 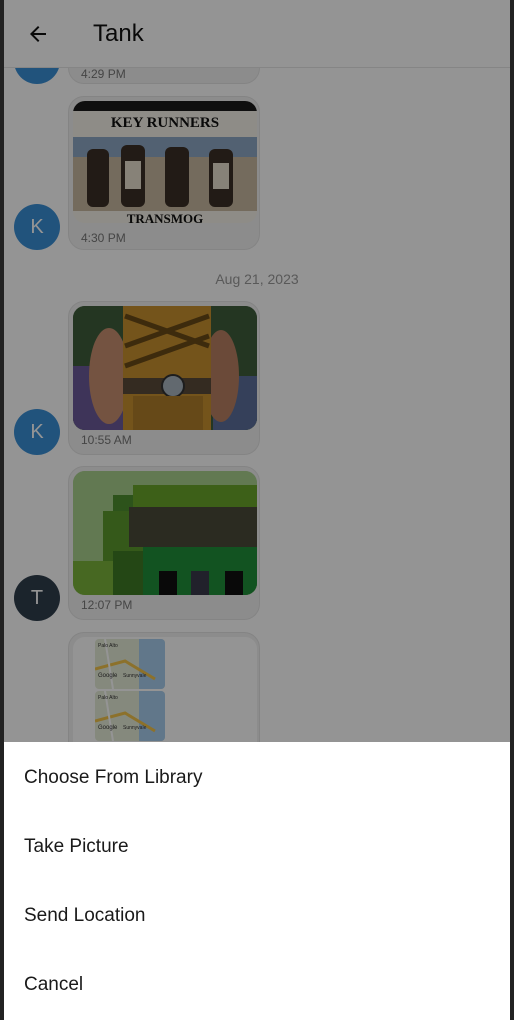 What do you see at coordinates (257, 984) in the screenshot?
I see `cancel-button: Cancel` at bounding box center [257, 984].